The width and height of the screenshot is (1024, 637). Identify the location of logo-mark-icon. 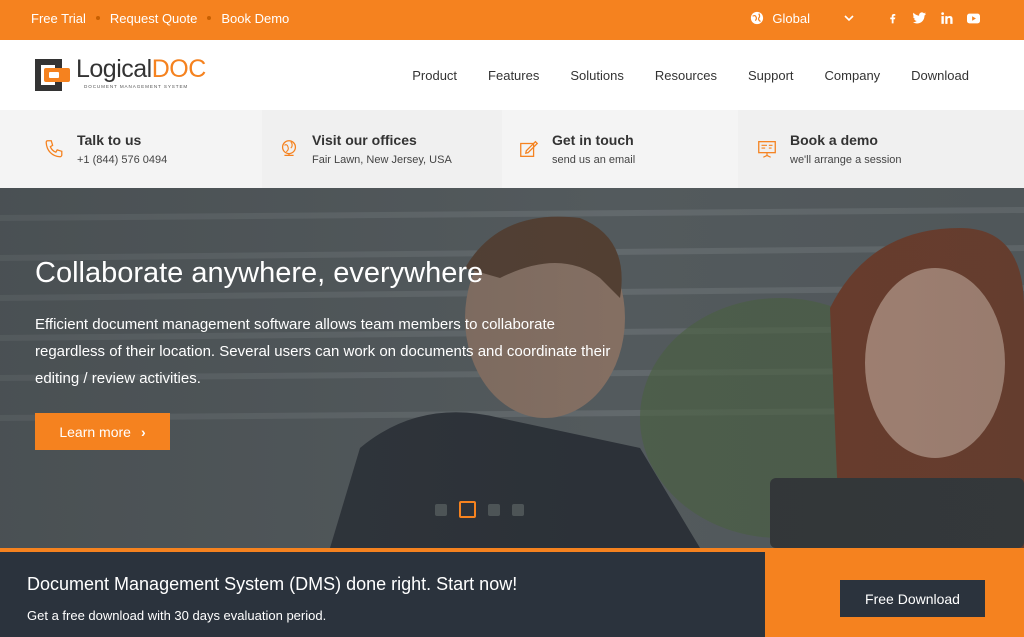
(52, 75).